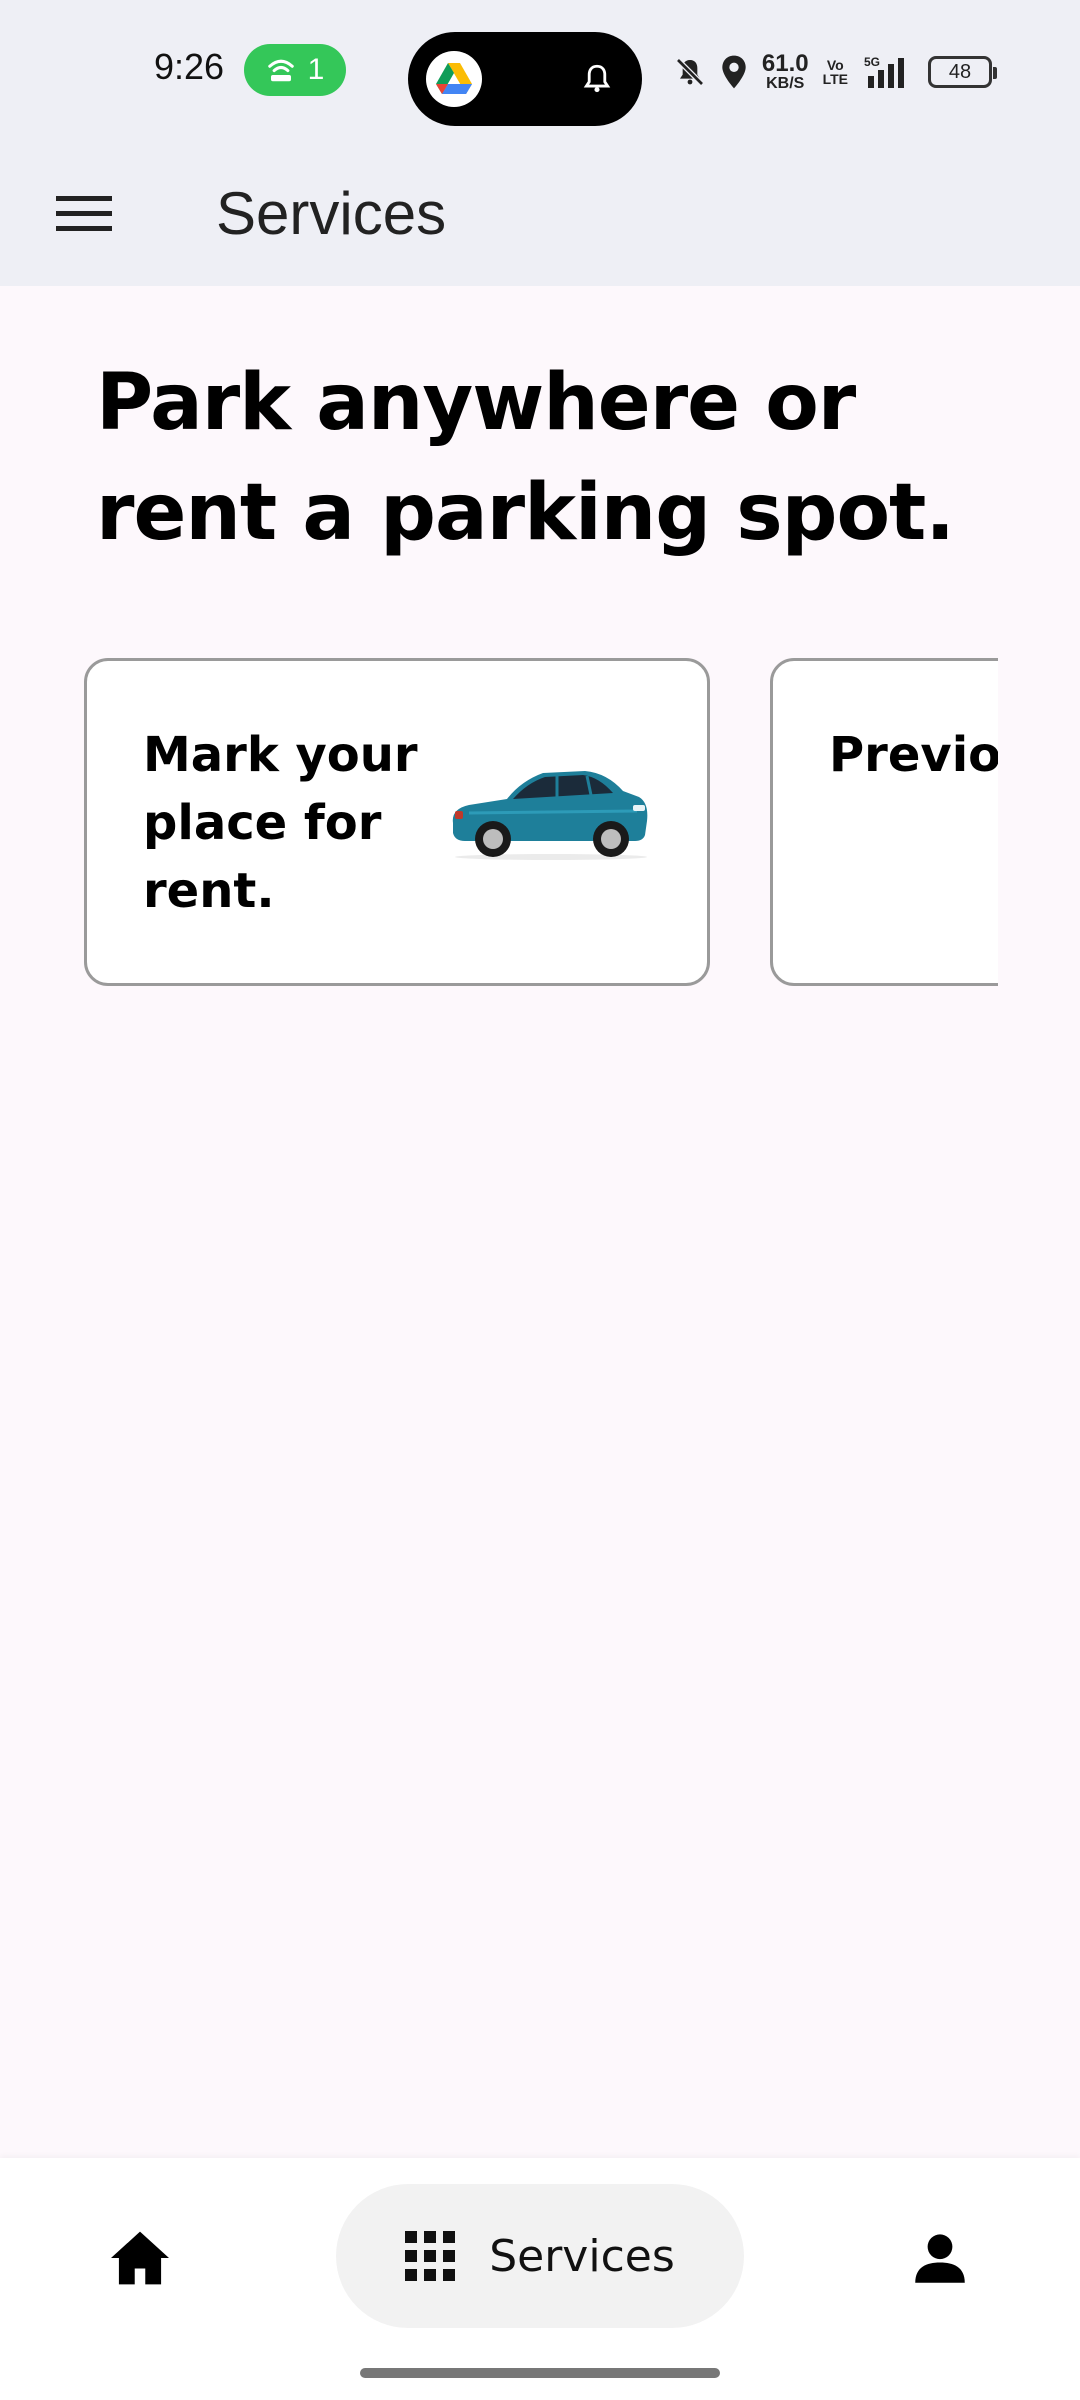  I want to click on bottom-navigation: Services, so click(540, 2279).